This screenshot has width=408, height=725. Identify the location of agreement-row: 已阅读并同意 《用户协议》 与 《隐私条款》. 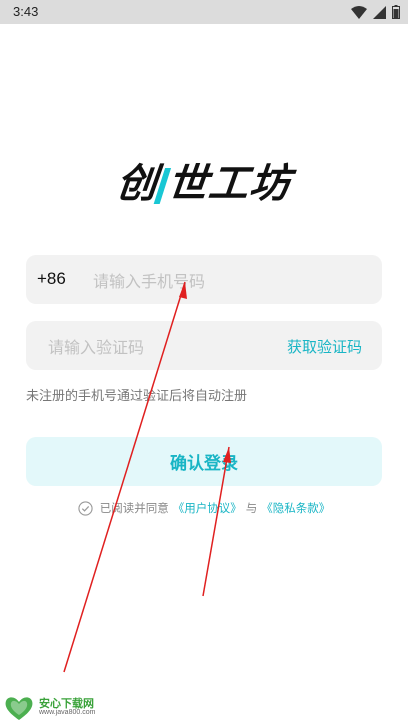
(204, 508).